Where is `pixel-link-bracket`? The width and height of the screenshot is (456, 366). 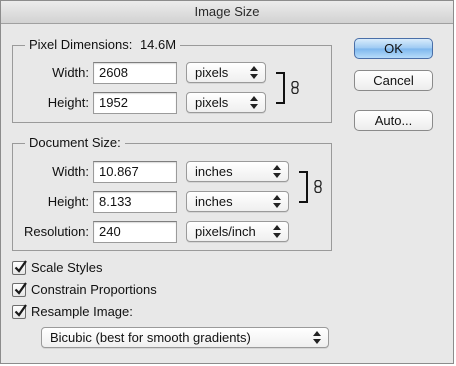 pixel-link-bracket is located at coordinates (280, 88).